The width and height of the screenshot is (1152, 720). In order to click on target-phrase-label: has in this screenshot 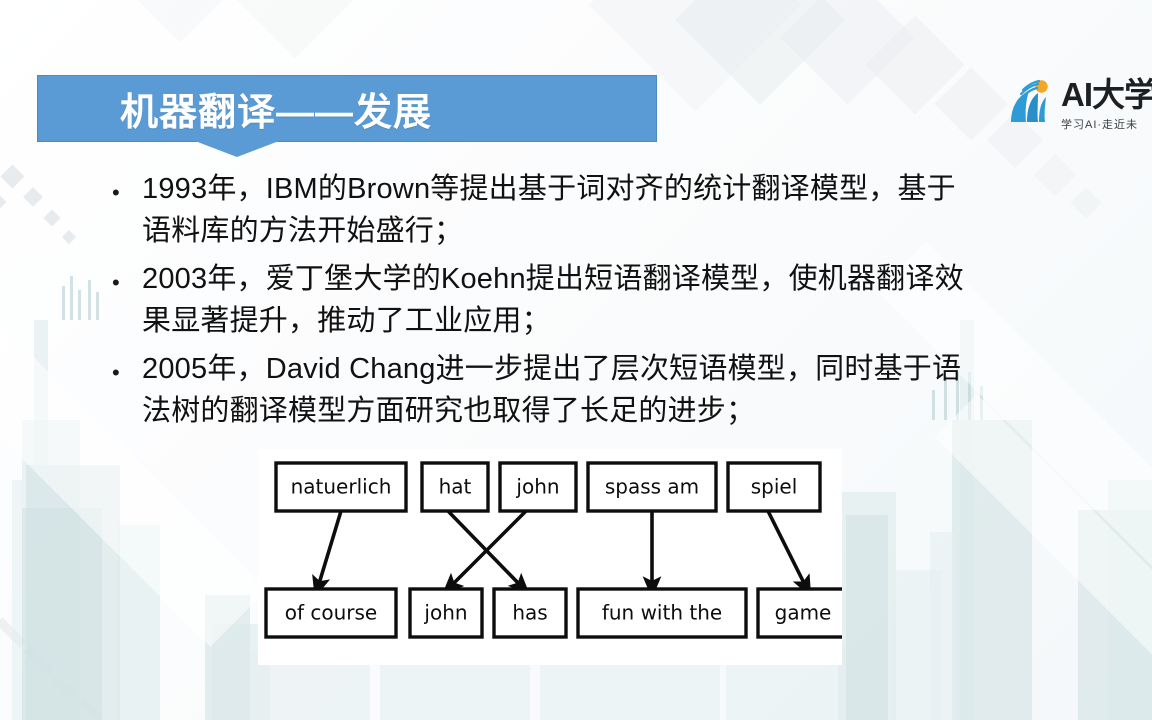, I will do `click(529, 613)`.